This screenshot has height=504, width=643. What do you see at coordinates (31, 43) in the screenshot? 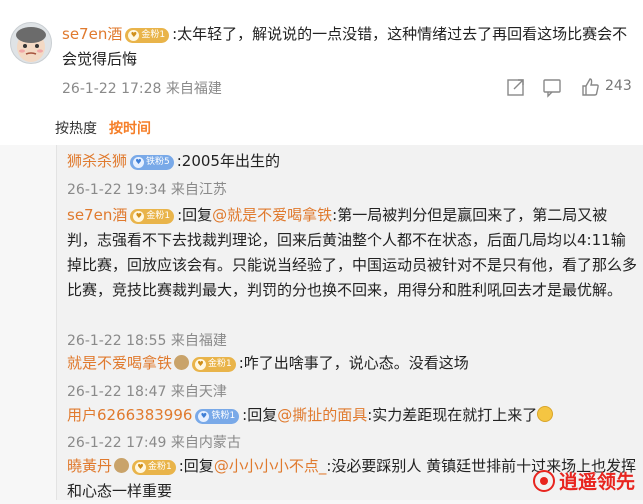
I see `avatar` at bounding box center [31, 43].